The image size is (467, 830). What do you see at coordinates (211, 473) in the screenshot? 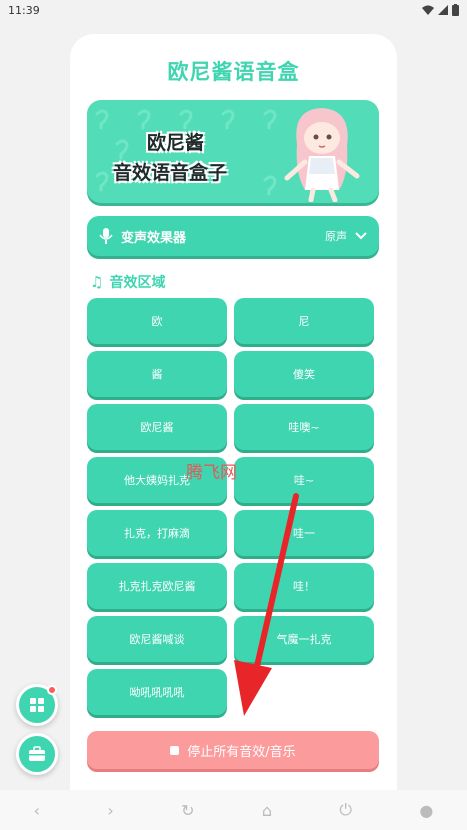
I see `watermark: 腾飞网` at bounding box center [211, 473].